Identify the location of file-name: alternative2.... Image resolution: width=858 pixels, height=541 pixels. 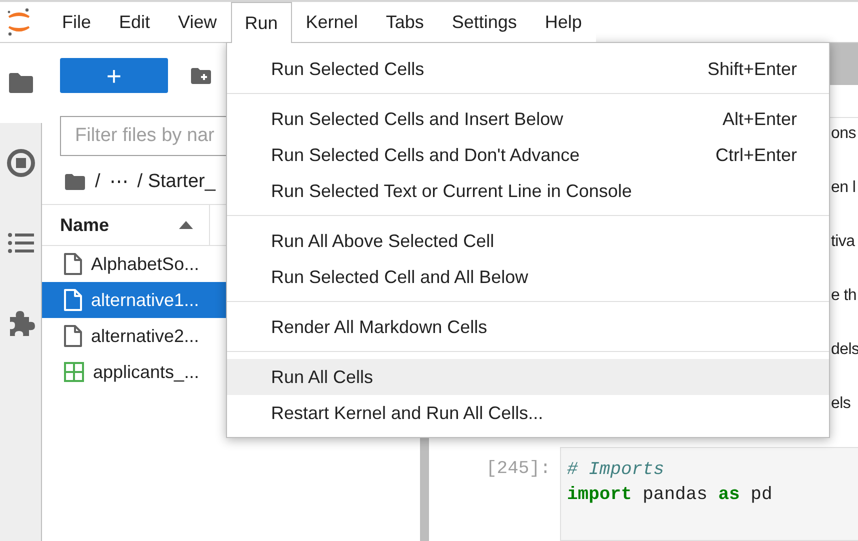
(145, 336).